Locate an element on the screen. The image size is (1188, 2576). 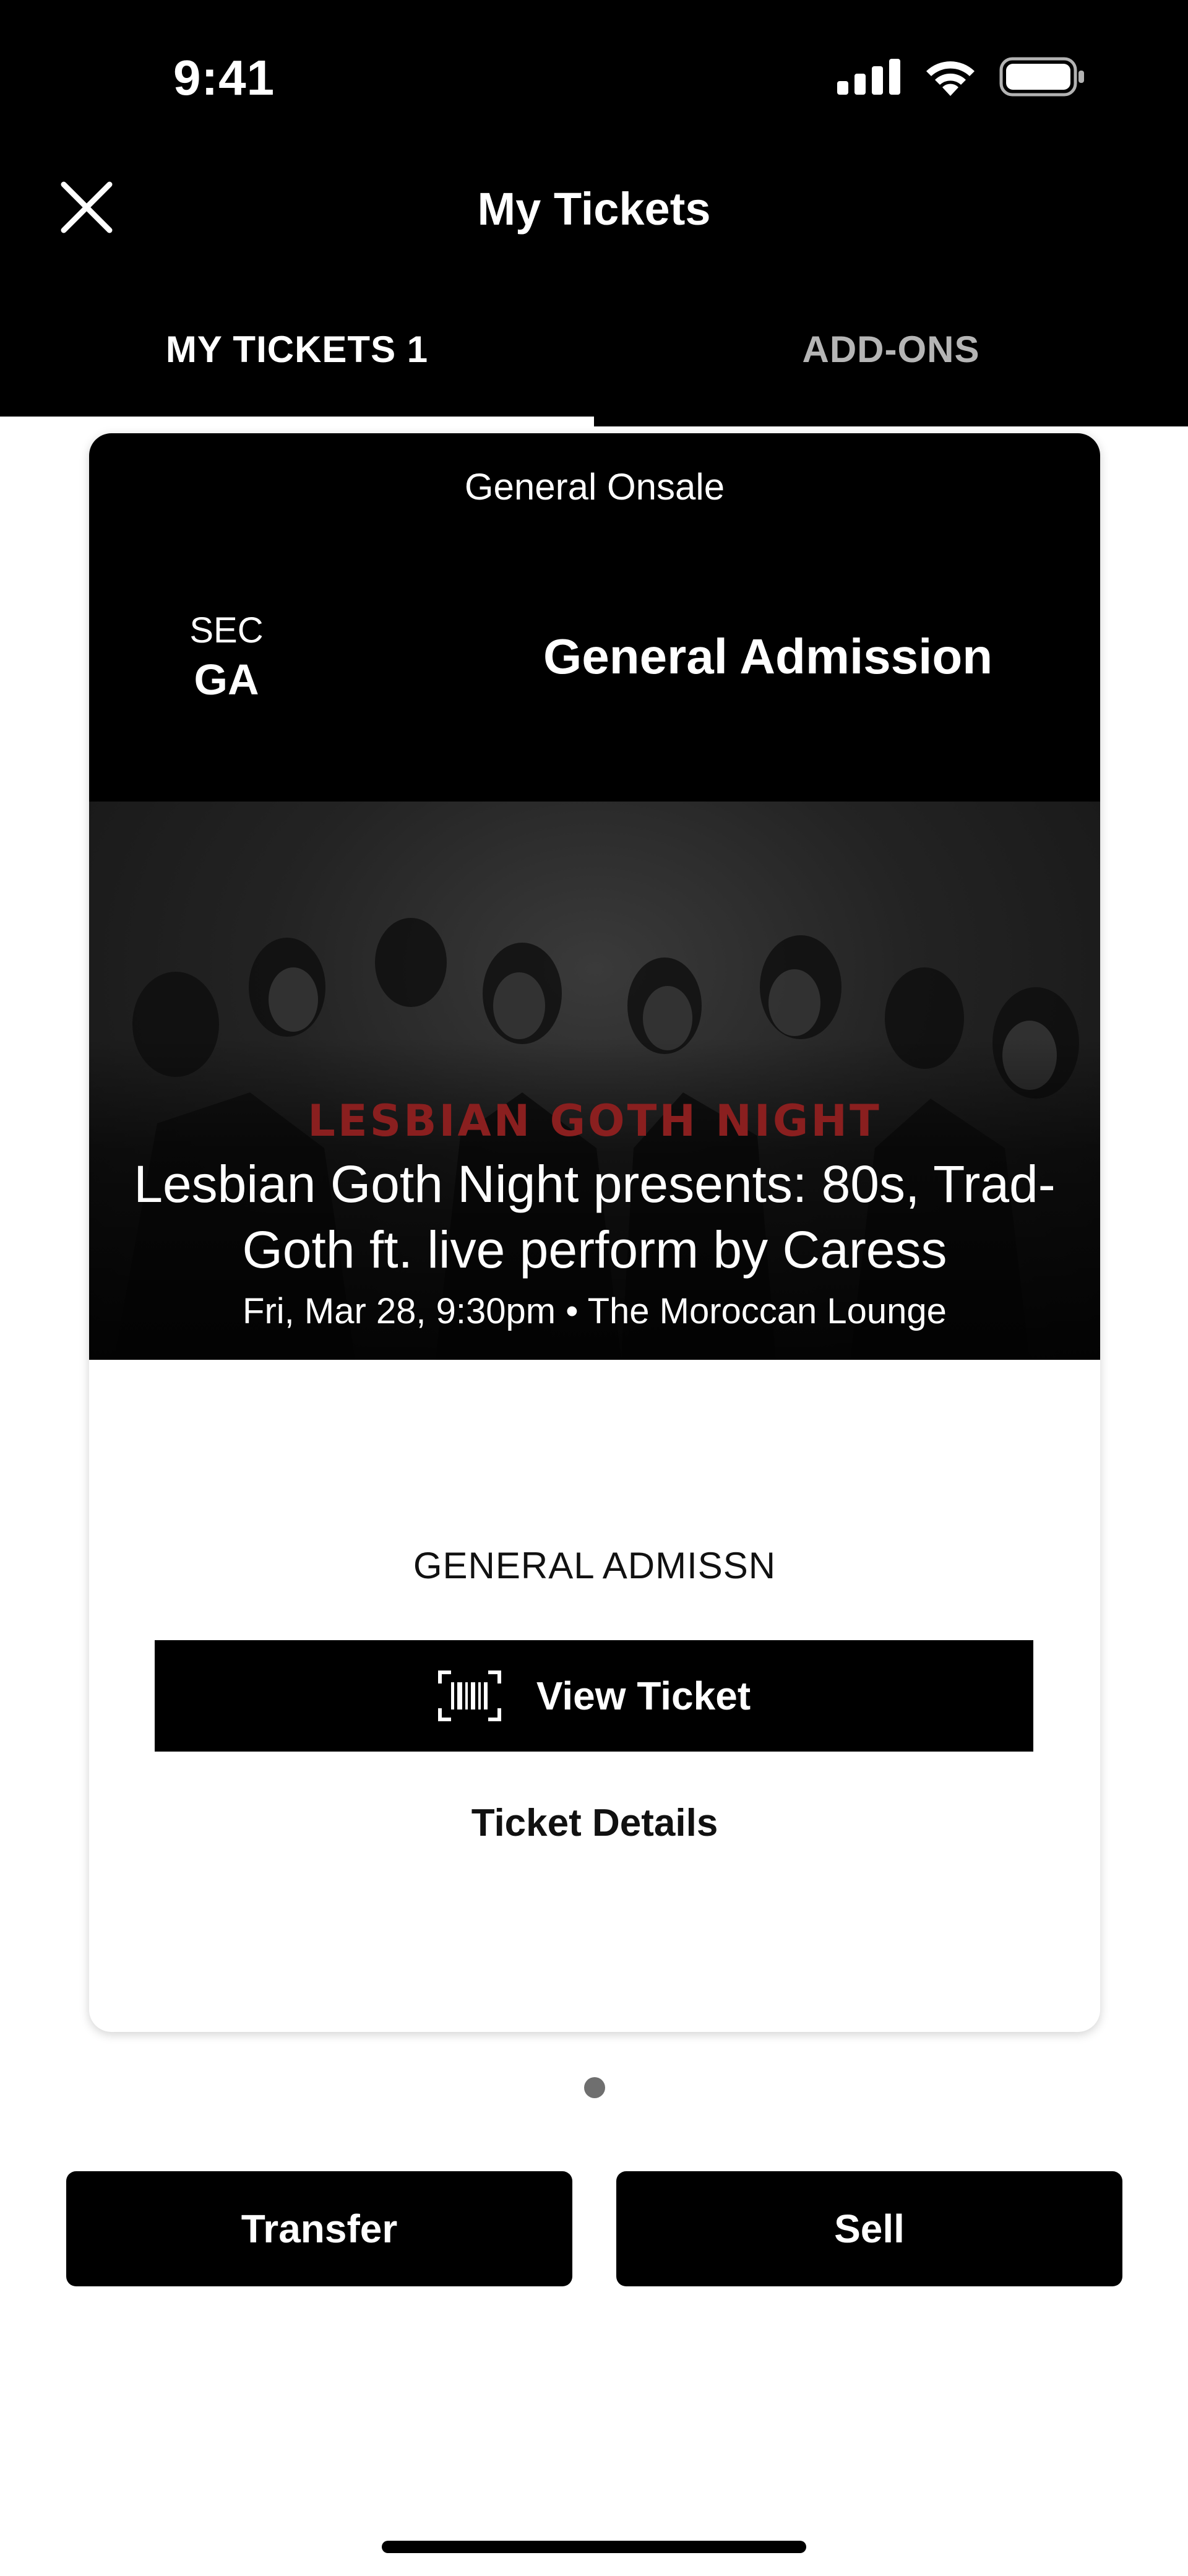
wifi-icon is located at coordinates (950, 78).